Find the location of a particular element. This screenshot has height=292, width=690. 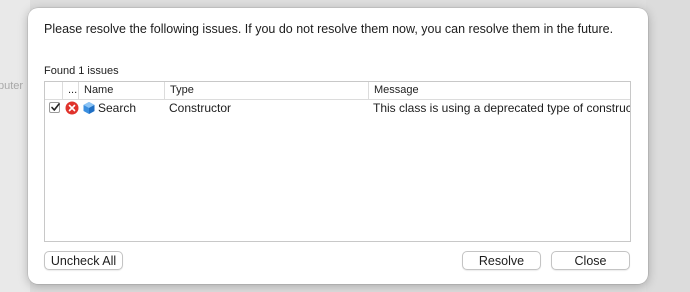

row-type: Constructor is located at coordinates (200, 108).